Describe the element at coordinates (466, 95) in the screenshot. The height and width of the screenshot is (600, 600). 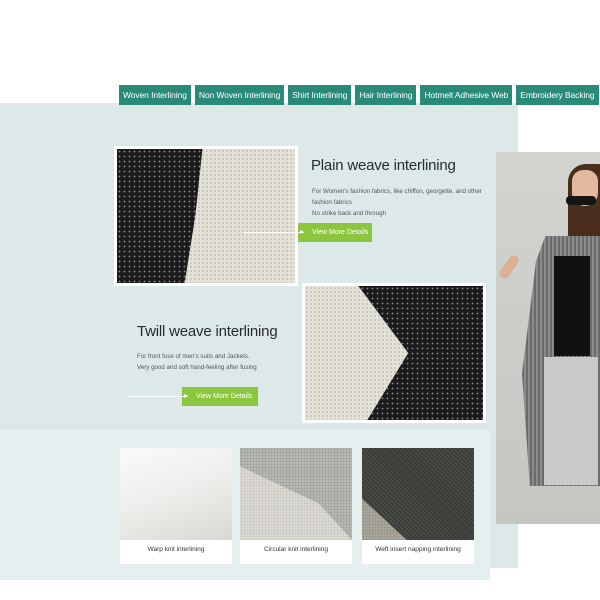
I see `tab-hotmelt-adhesive-web: Hotmelt Adhesive Web` at that location.